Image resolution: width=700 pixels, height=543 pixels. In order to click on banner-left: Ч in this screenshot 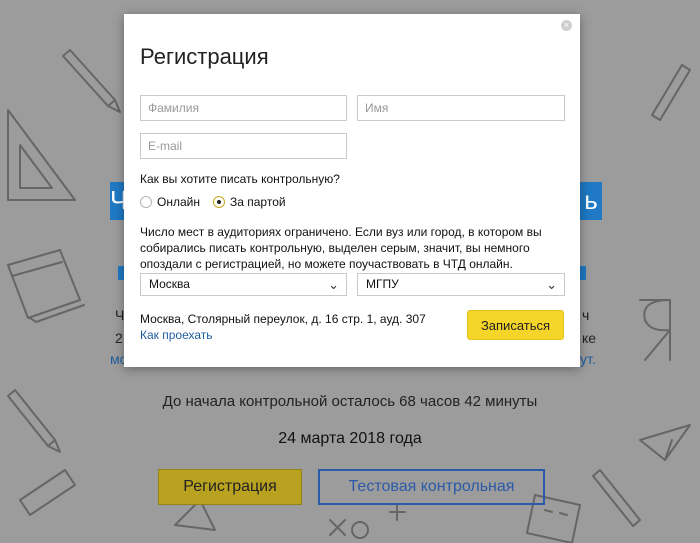, I will do `click(117, 201)`.